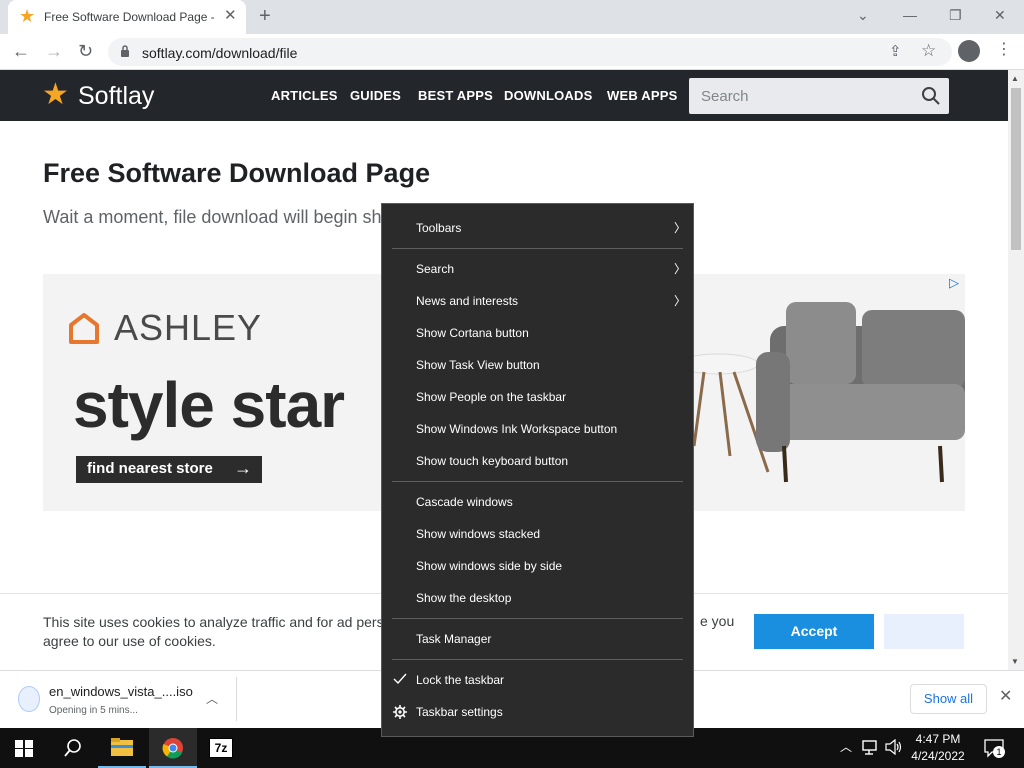 The height and width of the screenshot is (768, 1024). What do you see at coordinates (54, 51) in the screenshot?
I see `forward-icon: →` at bounding box center [54, 51].